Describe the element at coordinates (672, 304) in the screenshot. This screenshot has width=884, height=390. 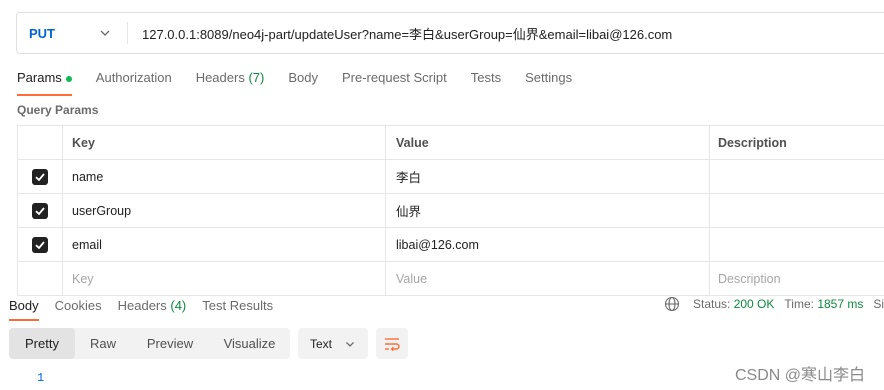
I see `globe-icon` at that location.